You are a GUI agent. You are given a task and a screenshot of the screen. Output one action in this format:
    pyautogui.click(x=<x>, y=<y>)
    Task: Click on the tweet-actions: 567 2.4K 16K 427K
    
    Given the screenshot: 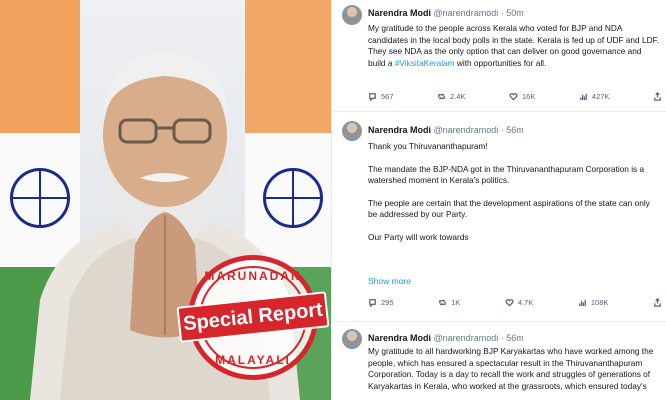 What is the action you would take?
    pyautogui.click(x=515, y=96)
    